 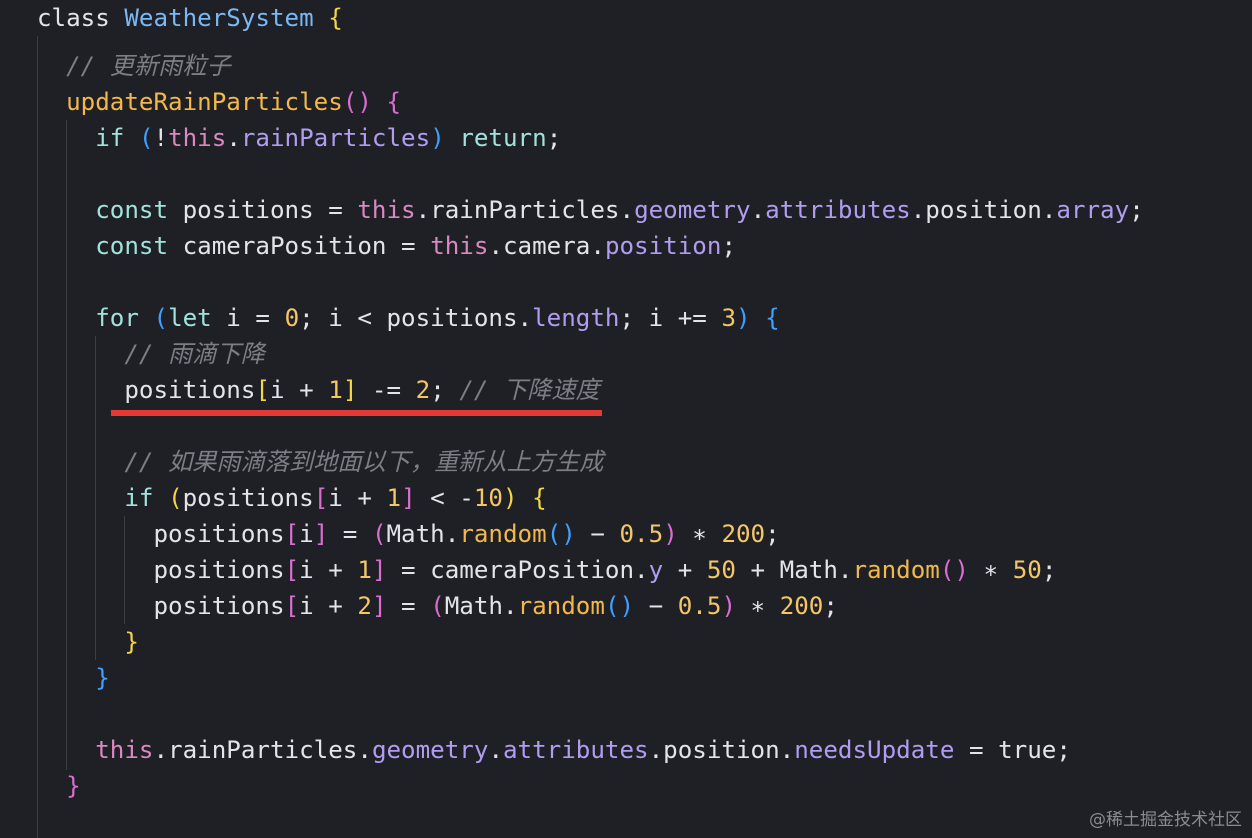 I want to click on code-token: !, so click(x=161, y=138).